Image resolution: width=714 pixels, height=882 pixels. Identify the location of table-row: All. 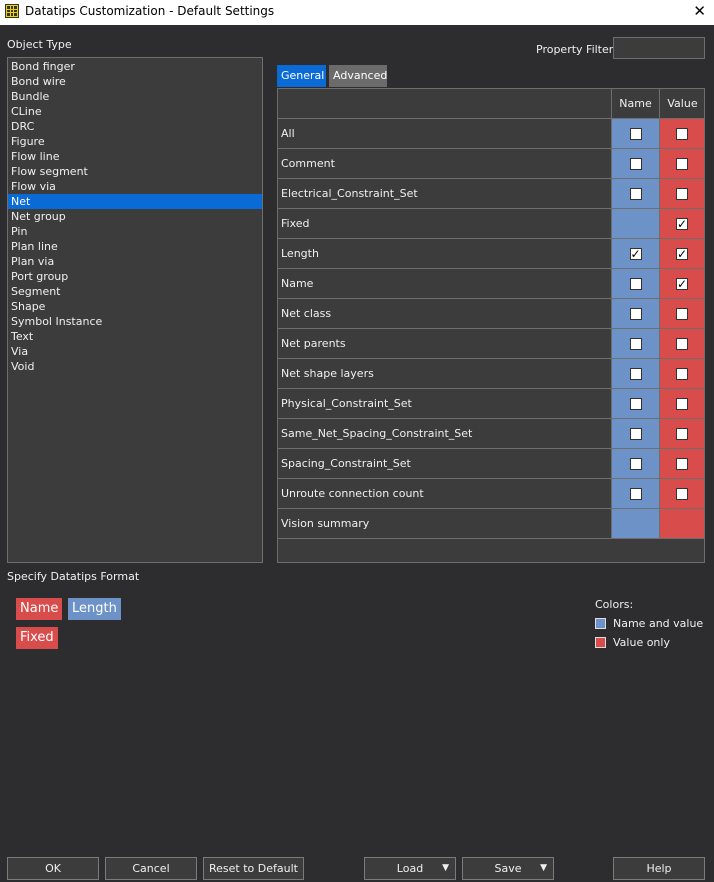
(491, 134).